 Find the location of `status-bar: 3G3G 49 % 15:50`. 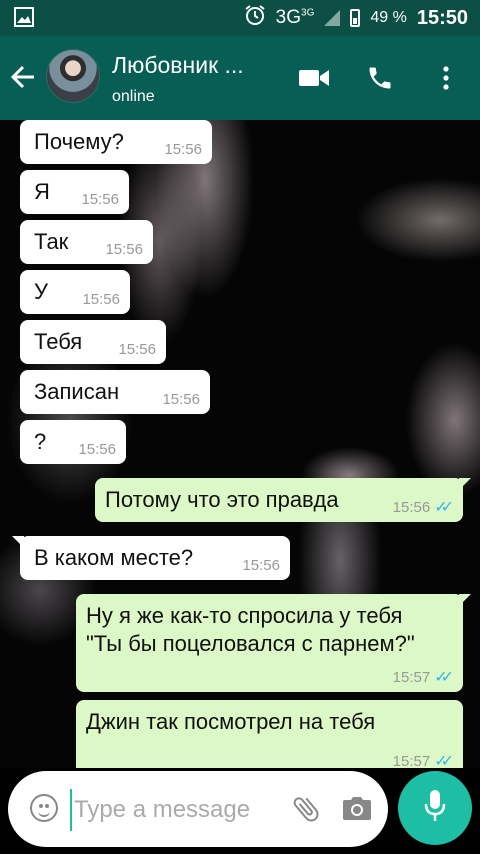

status-bar: 3G3G 49 % 15:50 is located at coordinates (240, 18).